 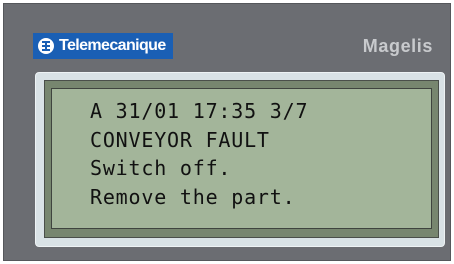 I want to click on instruction-line-1: Switch off., so click(x=161, y=168).